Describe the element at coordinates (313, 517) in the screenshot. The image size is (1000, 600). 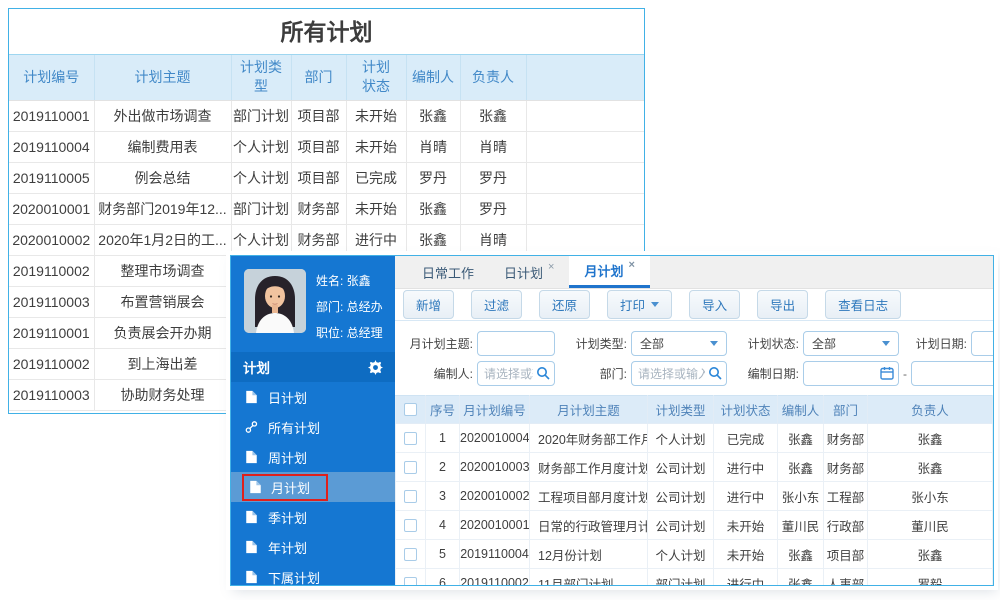
I see `sidebar-item-quarterly-plan: 季计划` at that location.